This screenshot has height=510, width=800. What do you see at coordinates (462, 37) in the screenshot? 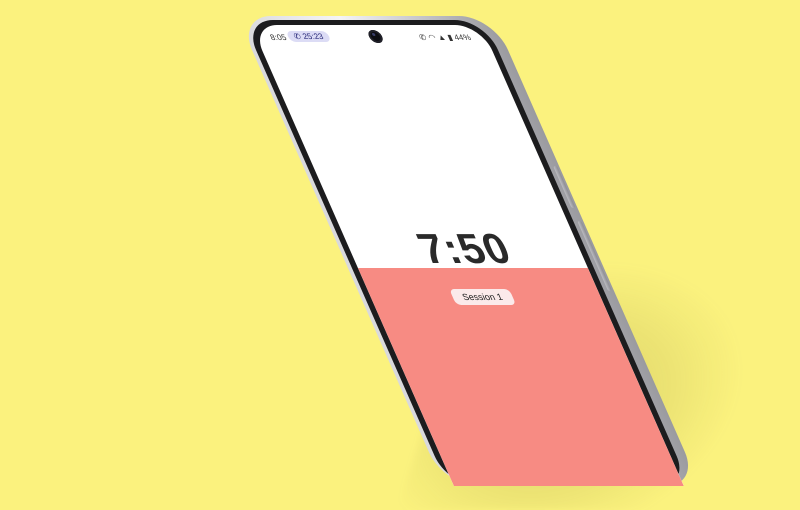
I see `battery-percent: 44%` at bounding box center [462, 37].